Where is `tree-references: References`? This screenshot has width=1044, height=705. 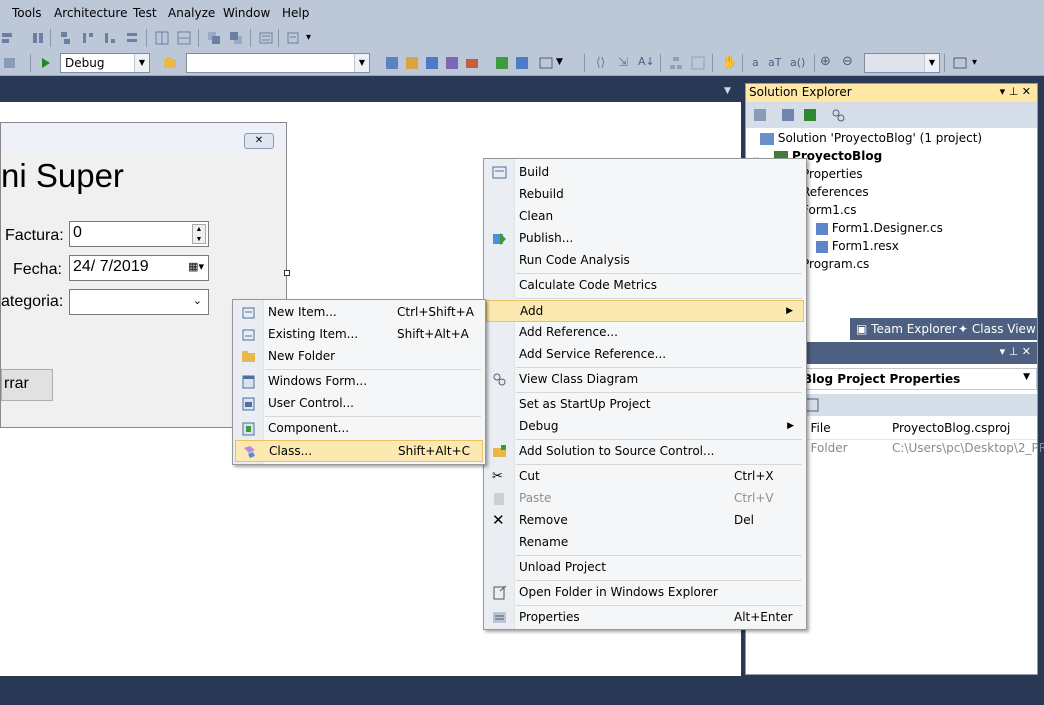 tree-references: References is located at coordinates (835, 192).